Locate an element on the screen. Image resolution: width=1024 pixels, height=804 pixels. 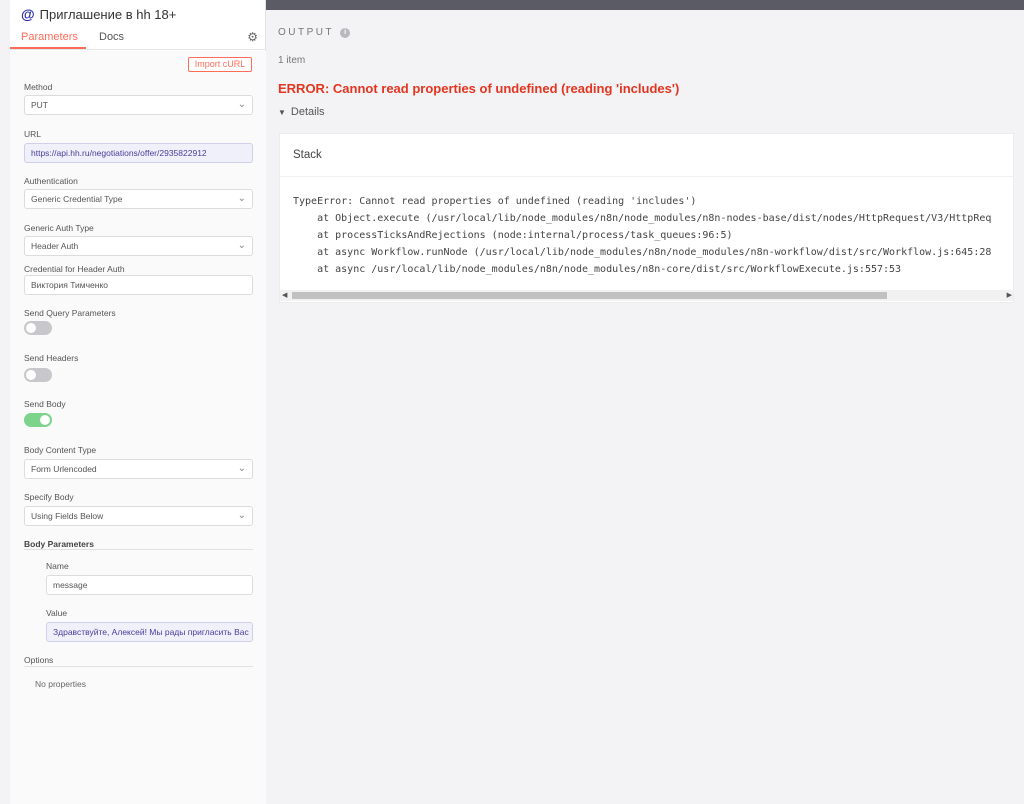
body-content-type-label: Body Content Type is located at coordinates (60, 450).